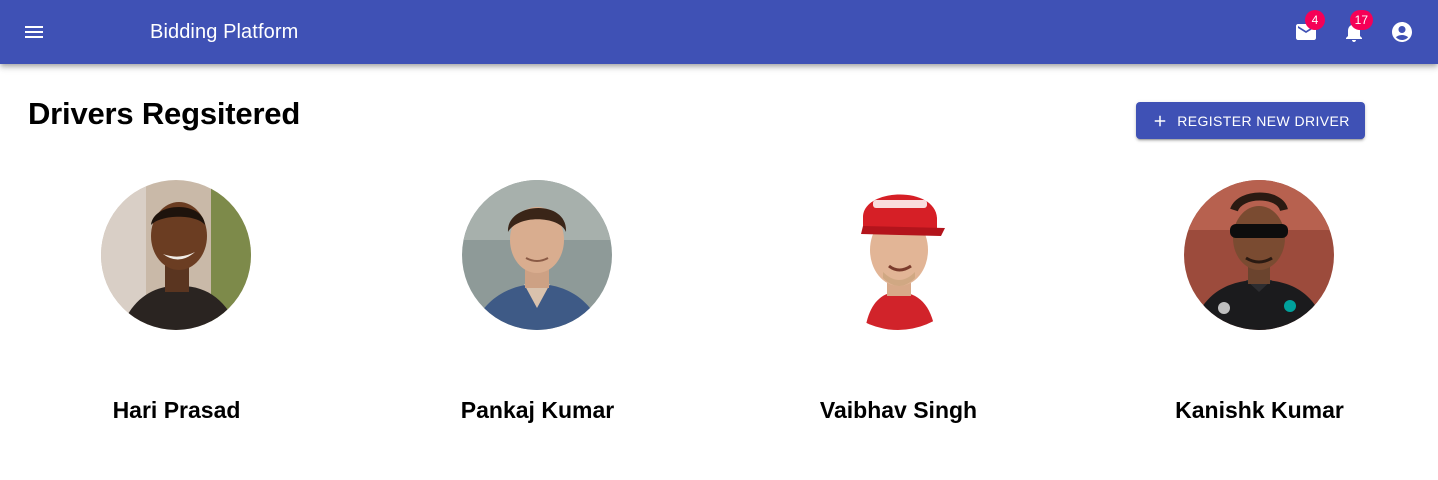 Image resolution: width=1438 pixels, height=480 pixels. Describe the element at coordinates (898, 410) in the screenshot. I see `driver-name: Vaibhav Singh` at that location.